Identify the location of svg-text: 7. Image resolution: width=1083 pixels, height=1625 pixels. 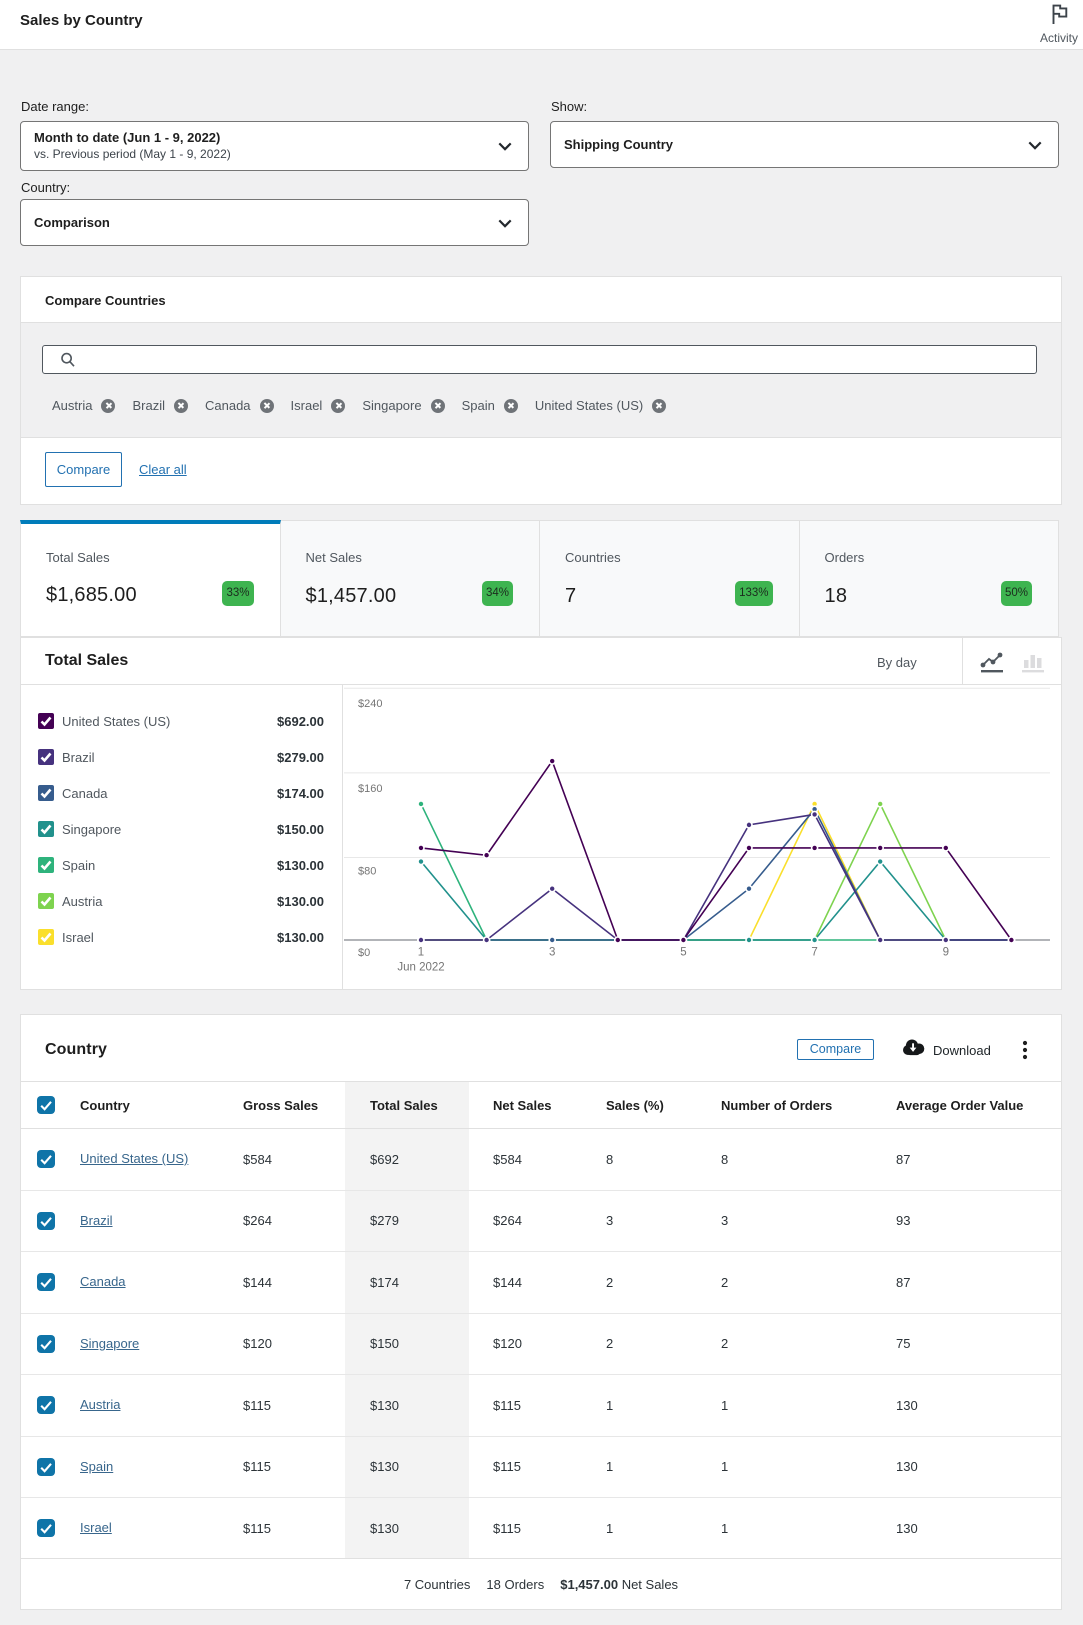
(814, 953).